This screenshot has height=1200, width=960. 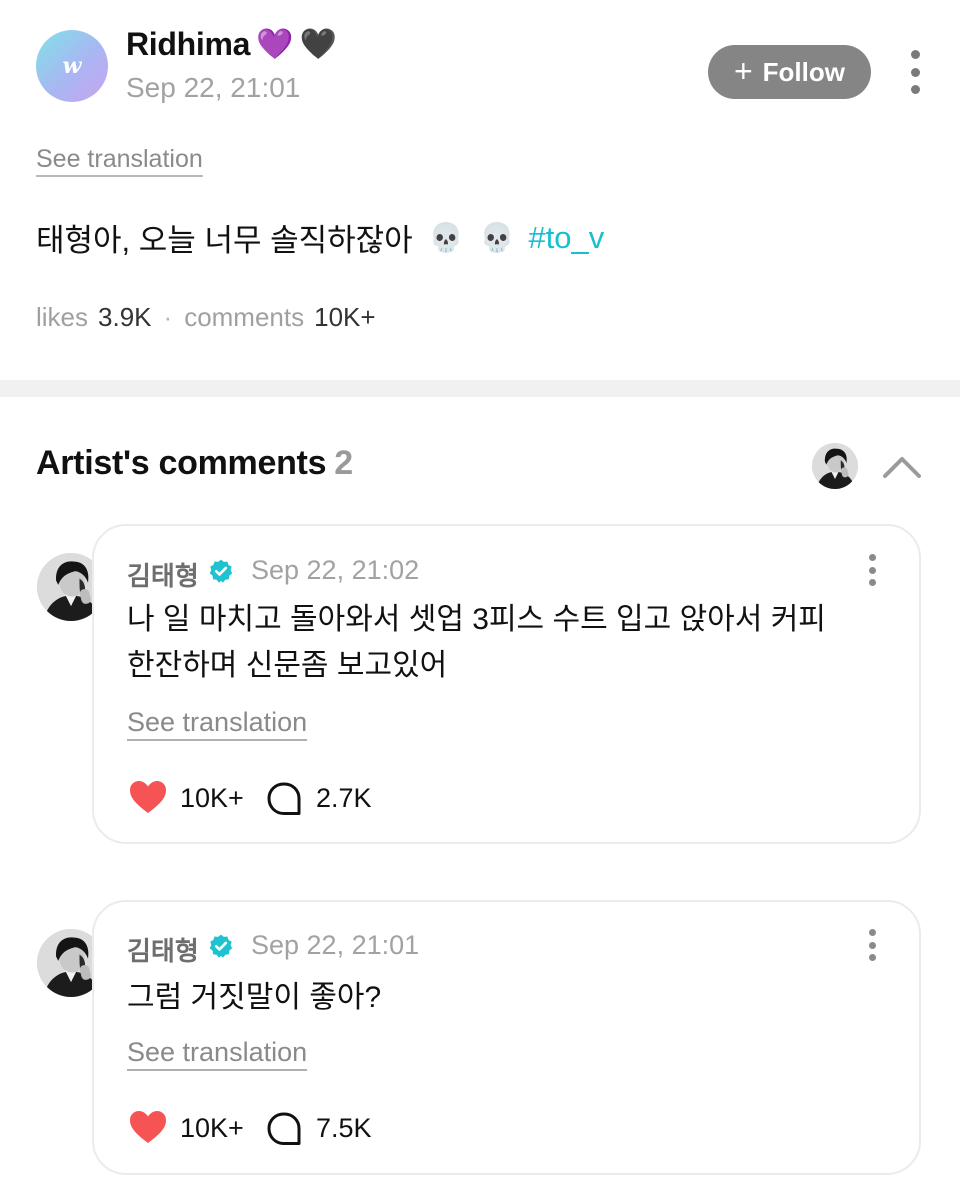 What do you see at coordinates (181, 463) in the screenshot?
I see `artist-comments-title: Artist's comments` at bounding box center [181, 463].